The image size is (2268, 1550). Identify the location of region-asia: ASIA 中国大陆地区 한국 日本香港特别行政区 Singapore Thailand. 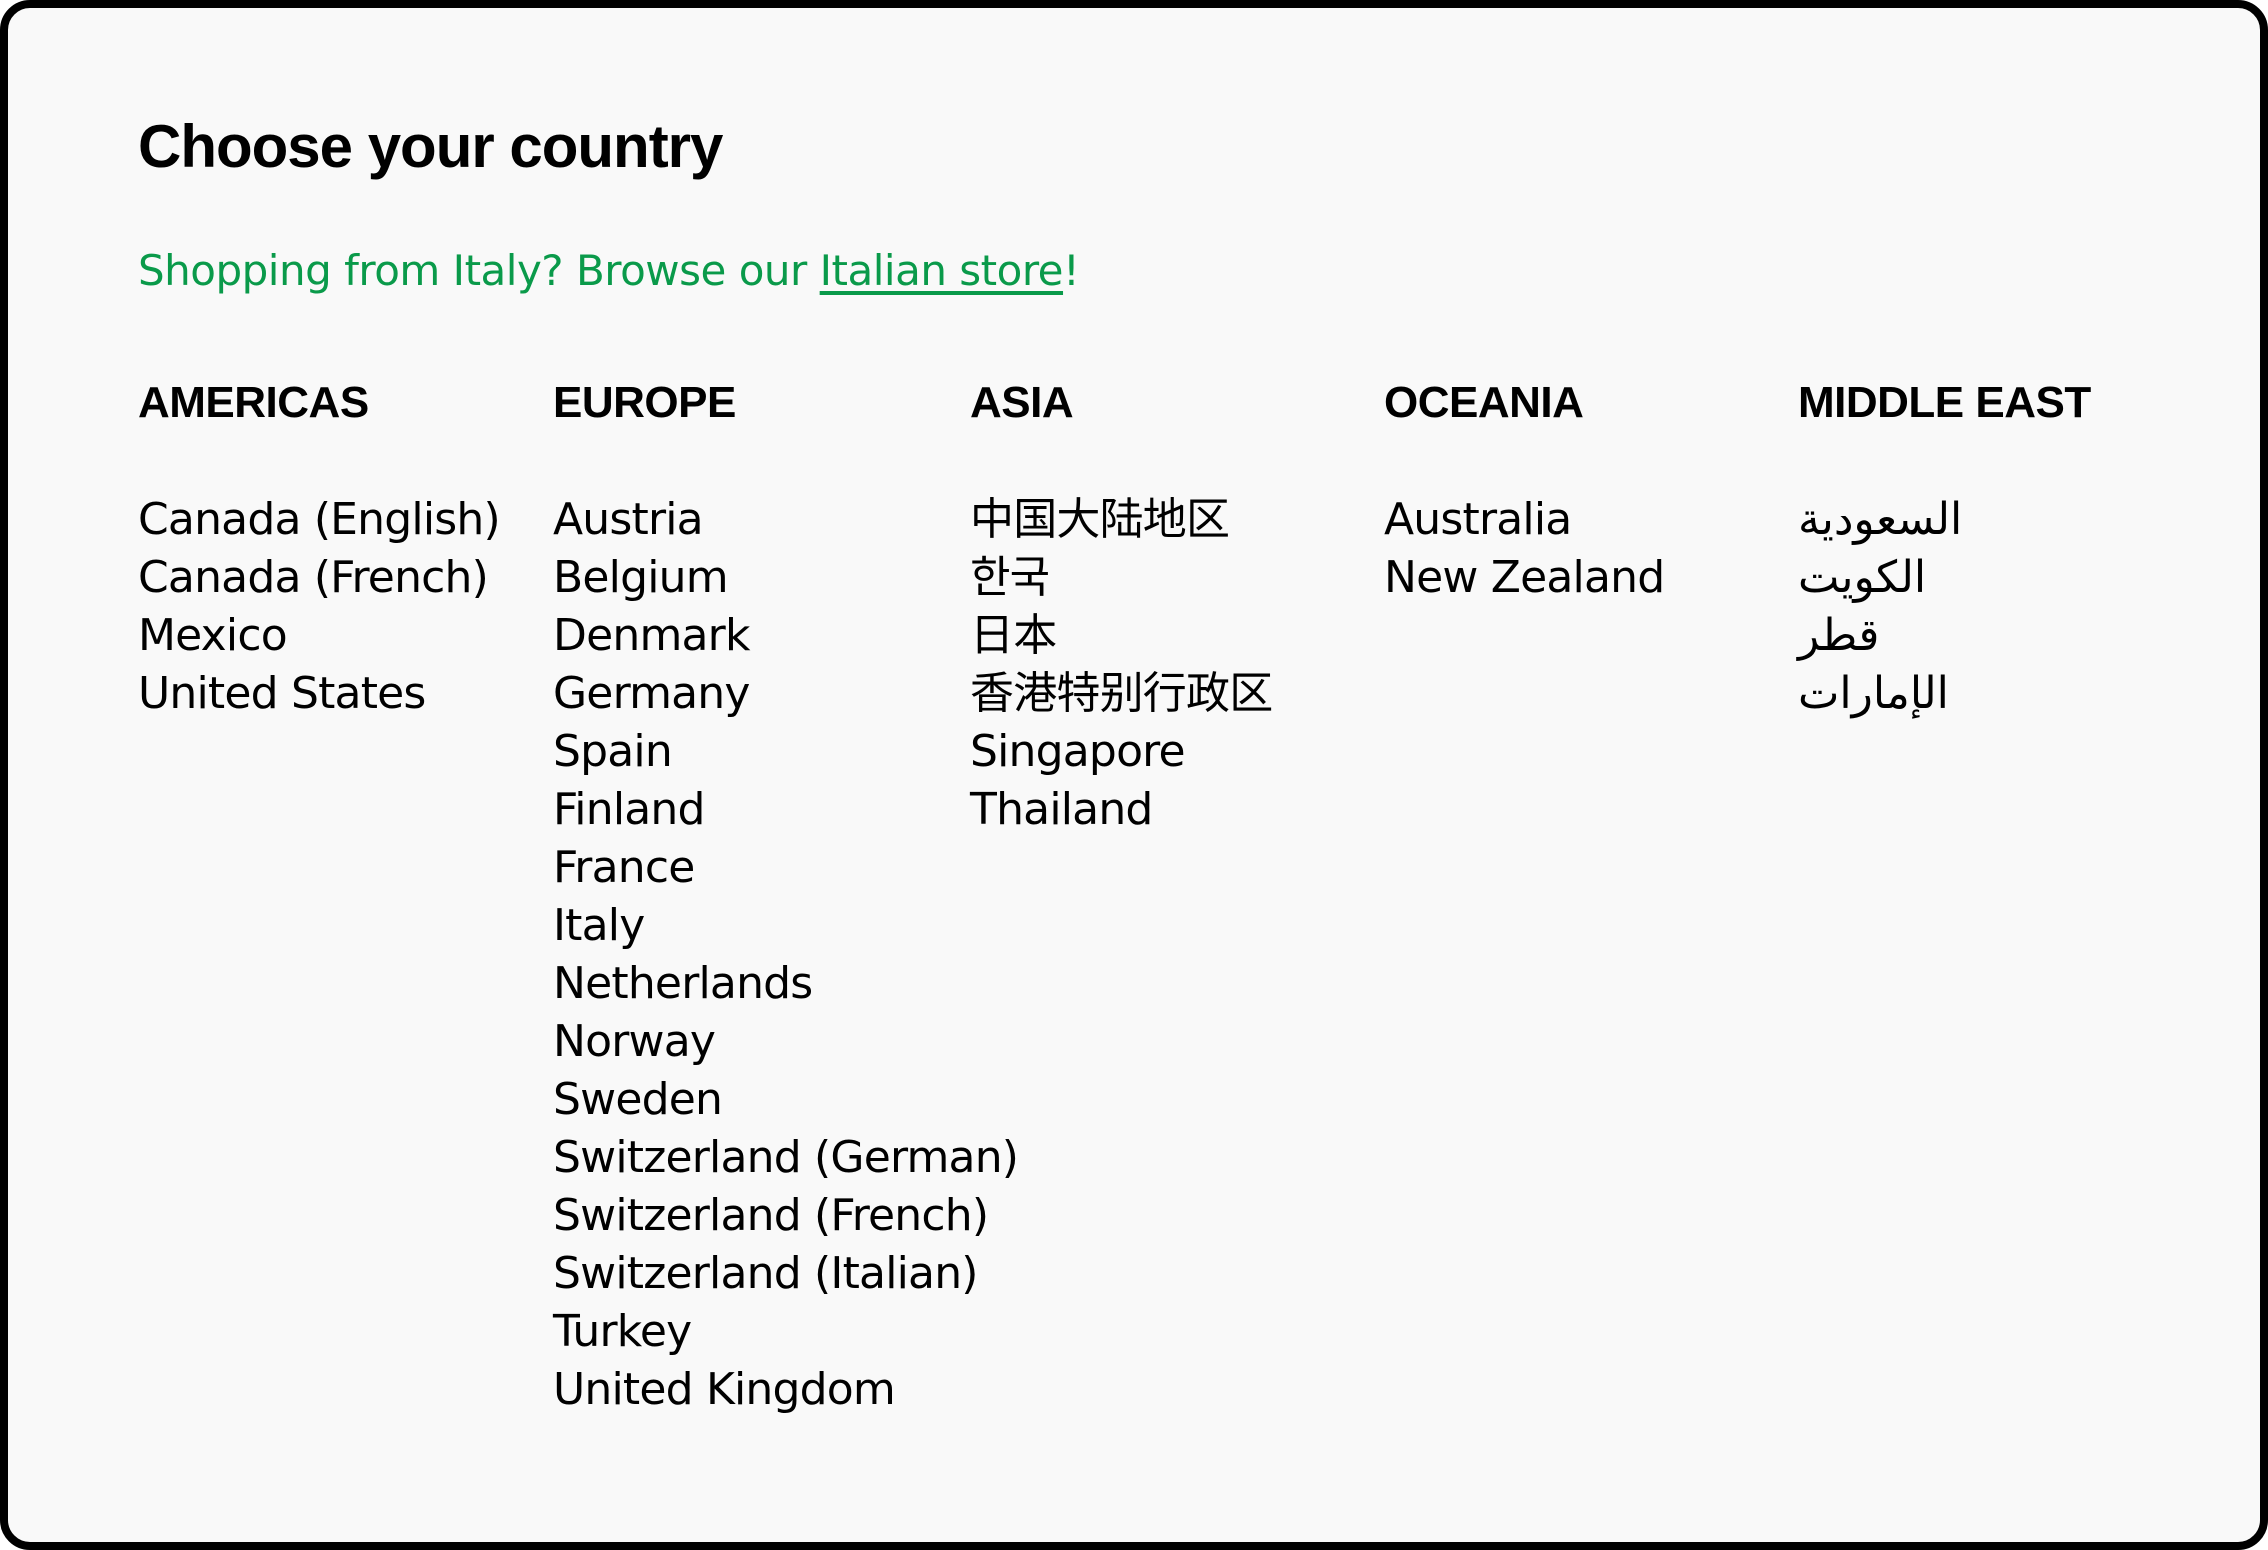
(1175, 606).